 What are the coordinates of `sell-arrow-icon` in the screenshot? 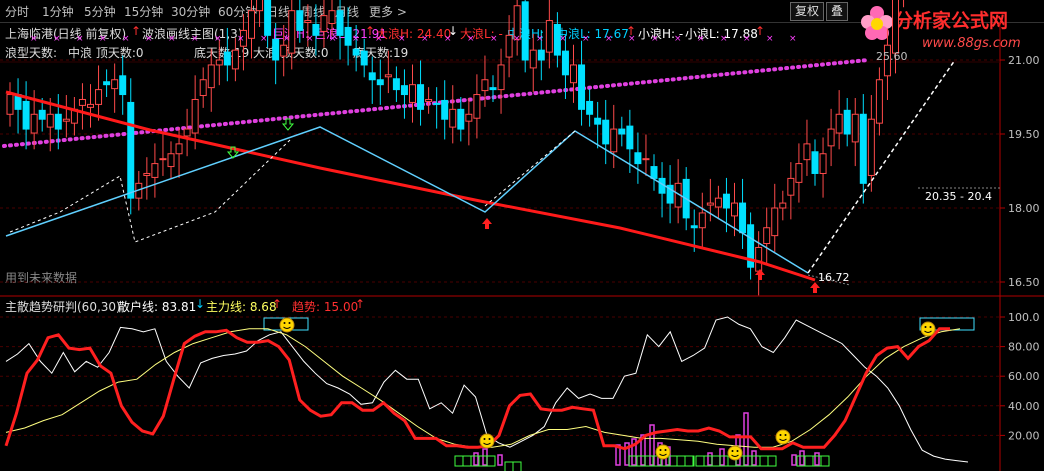 It's located at (288, 124).